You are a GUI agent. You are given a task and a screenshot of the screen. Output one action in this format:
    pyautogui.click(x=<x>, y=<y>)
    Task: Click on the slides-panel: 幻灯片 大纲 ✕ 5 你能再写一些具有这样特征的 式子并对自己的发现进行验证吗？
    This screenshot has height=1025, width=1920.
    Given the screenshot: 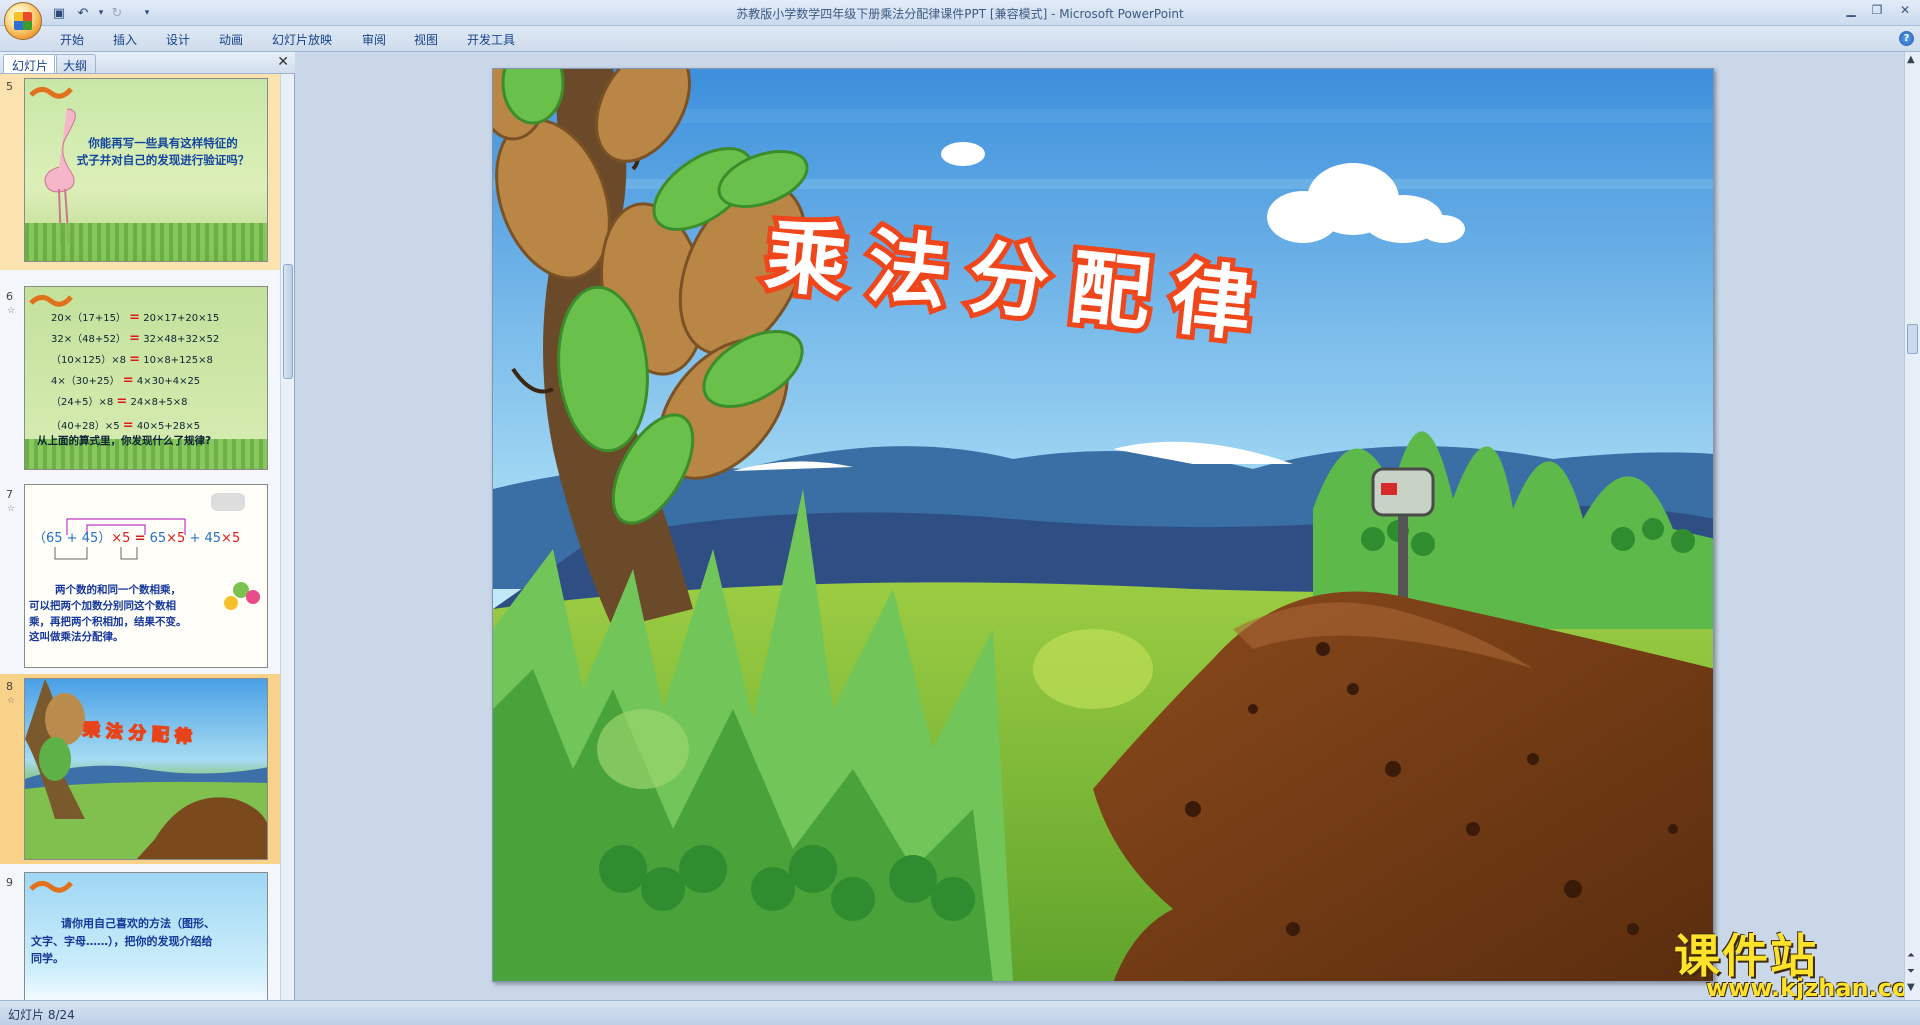 What is the action you would take?
    pyautogui.click(x=147, y=526)
    